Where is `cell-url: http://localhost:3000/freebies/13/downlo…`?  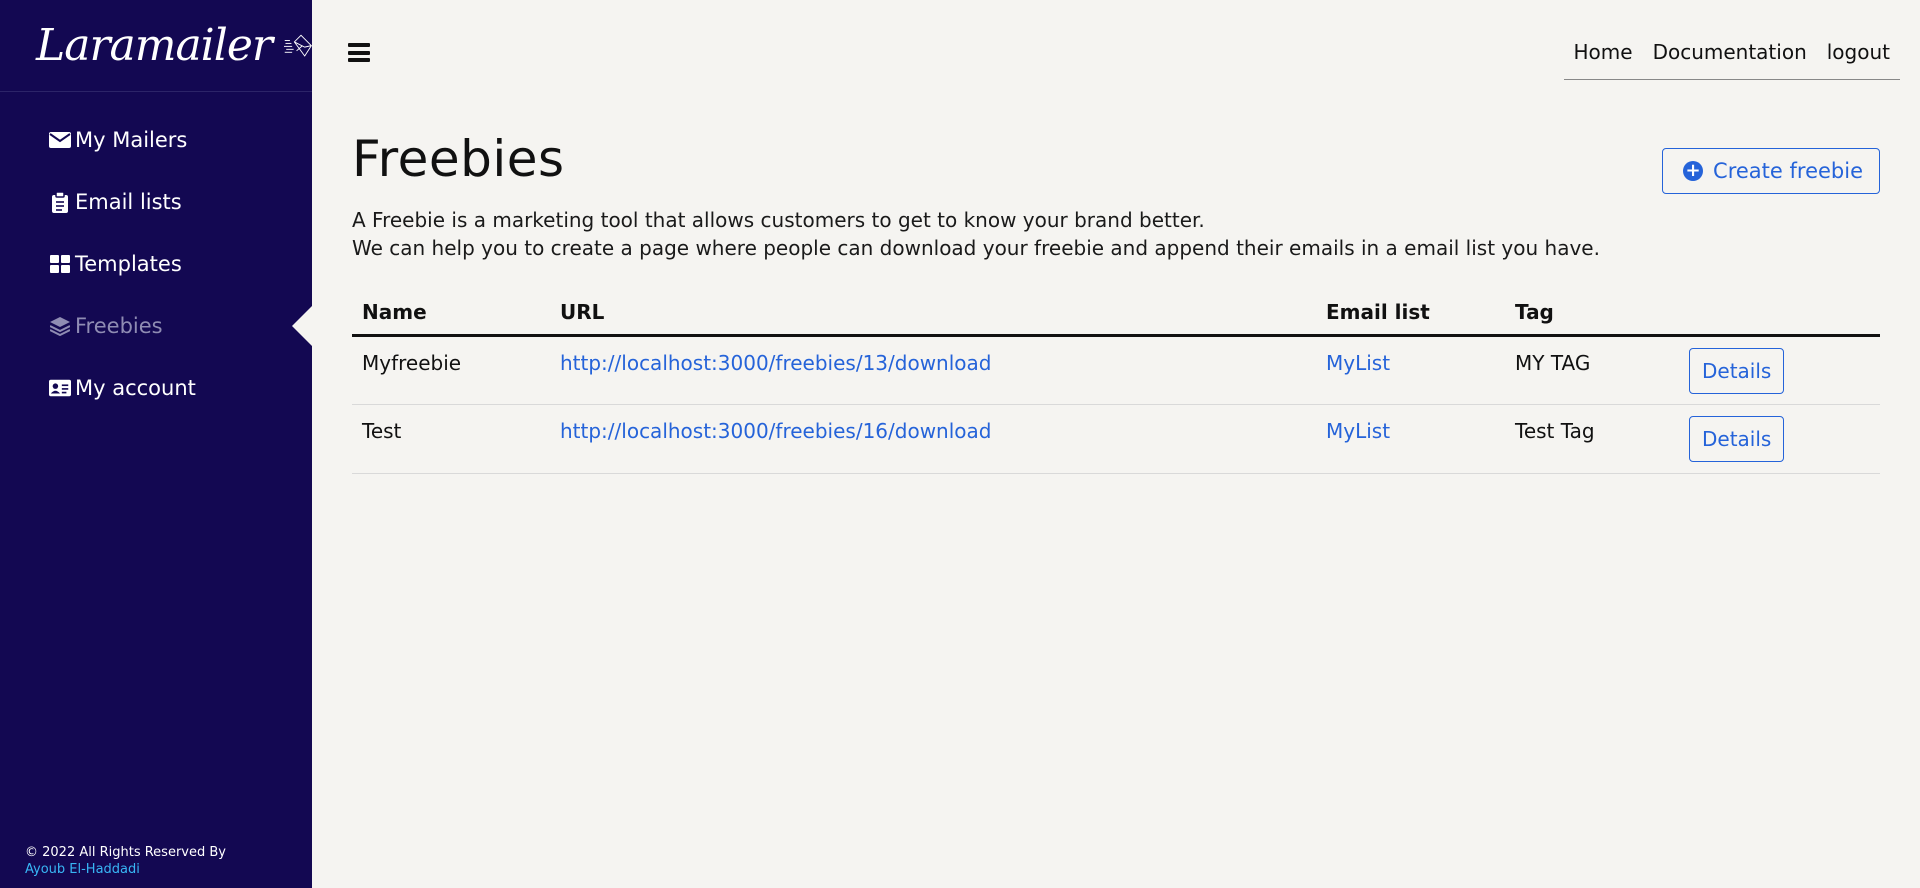 cell-url: http://localhost:3000/freebies/13/downlo… is located at coordinates (933, 370).